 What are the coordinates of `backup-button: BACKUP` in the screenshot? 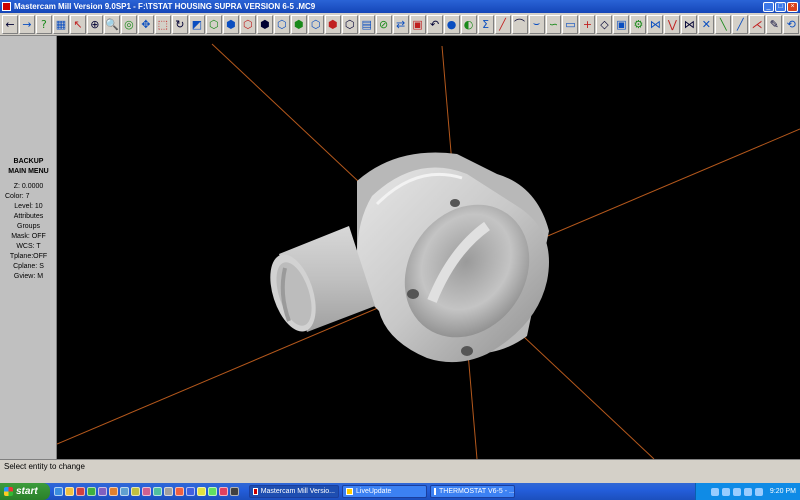 It's located at (28, 161).